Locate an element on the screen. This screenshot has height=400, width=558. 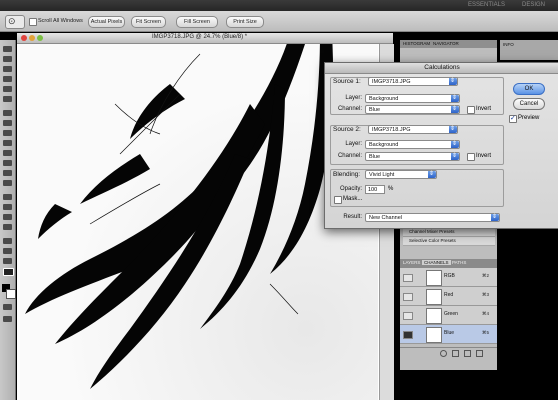
source1-layer-value: Background is located at coordinates (384, 99).